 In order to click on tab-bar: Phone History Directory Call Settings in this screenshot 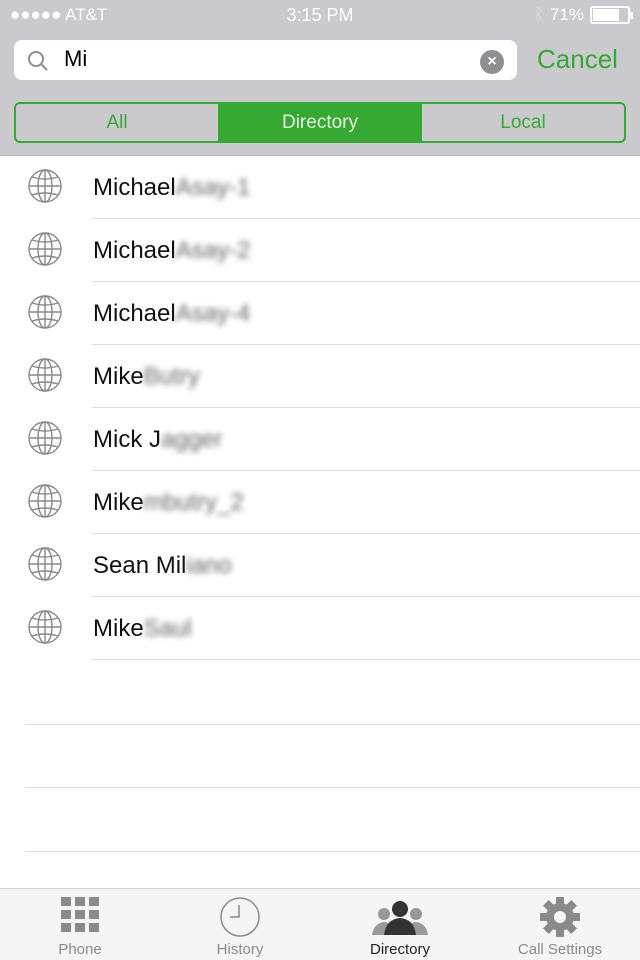, I will do `click(320, 924)`.